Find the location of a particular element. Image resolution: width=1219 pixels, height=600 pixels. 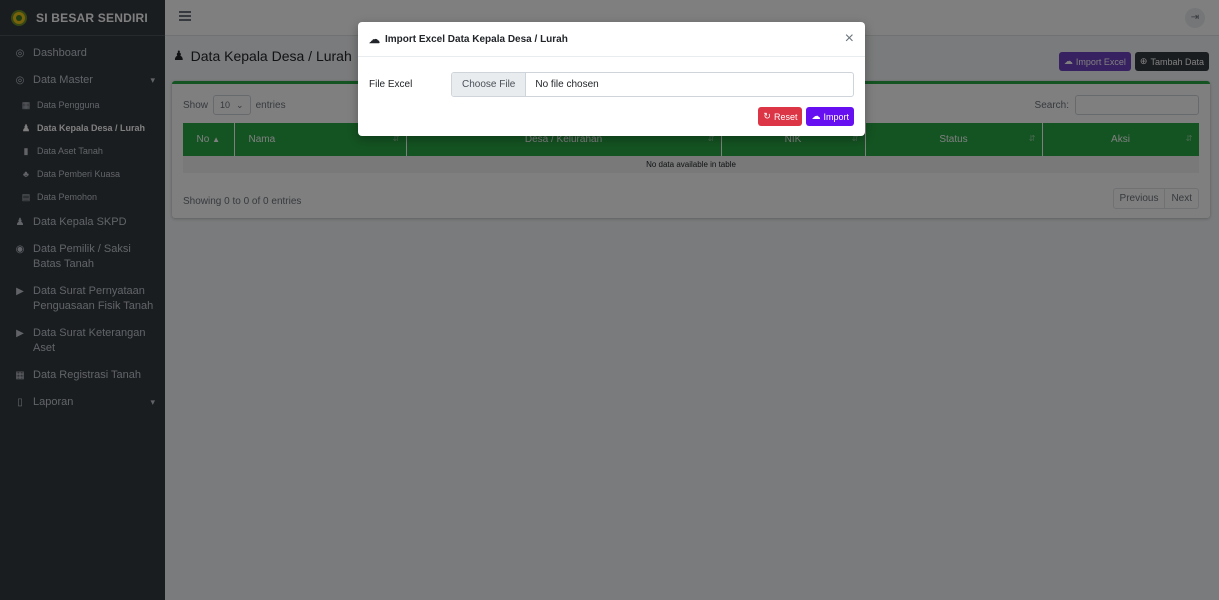

file-excel-input: Choose File No file chosen is located at coordinates (652, 84).